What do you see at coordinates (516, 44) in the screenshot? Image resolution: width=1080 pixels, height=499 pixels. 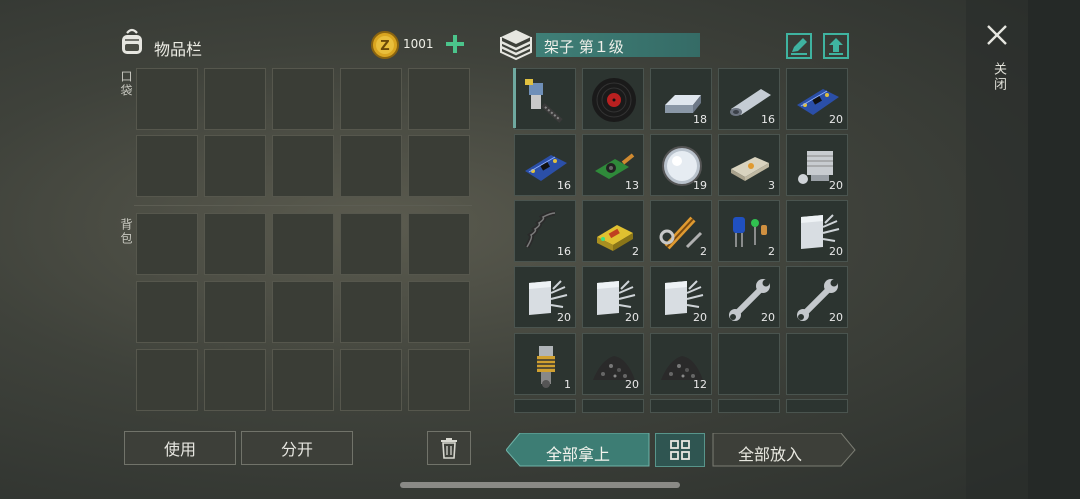 I see `shelf-icon` at bounding box center [516, 44].